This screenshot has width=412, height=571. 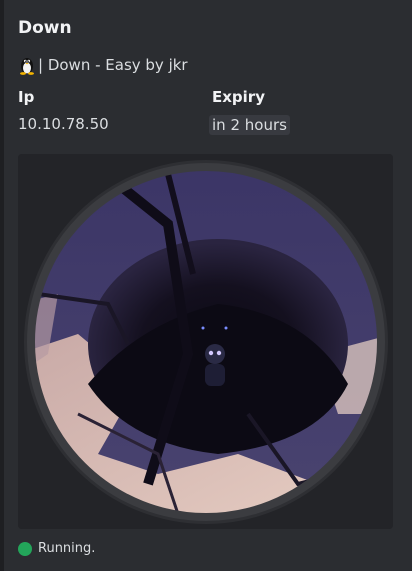 What do you see at coordinates (238, 97) in the screenshot?
I see `field-expiry-name: Expiry` at bounding box center [238, 97].